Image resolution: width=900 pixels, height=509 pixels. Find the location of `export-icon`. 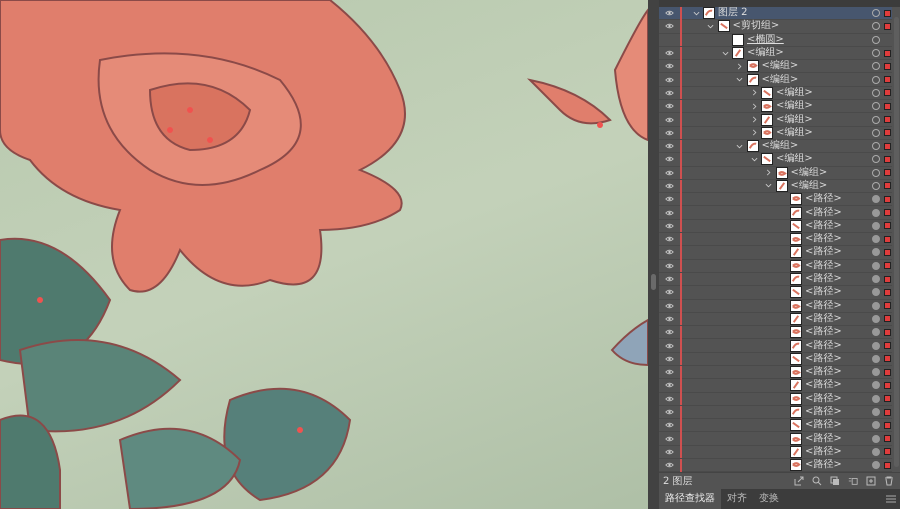

export-icon is located at coordinates (799, 481).